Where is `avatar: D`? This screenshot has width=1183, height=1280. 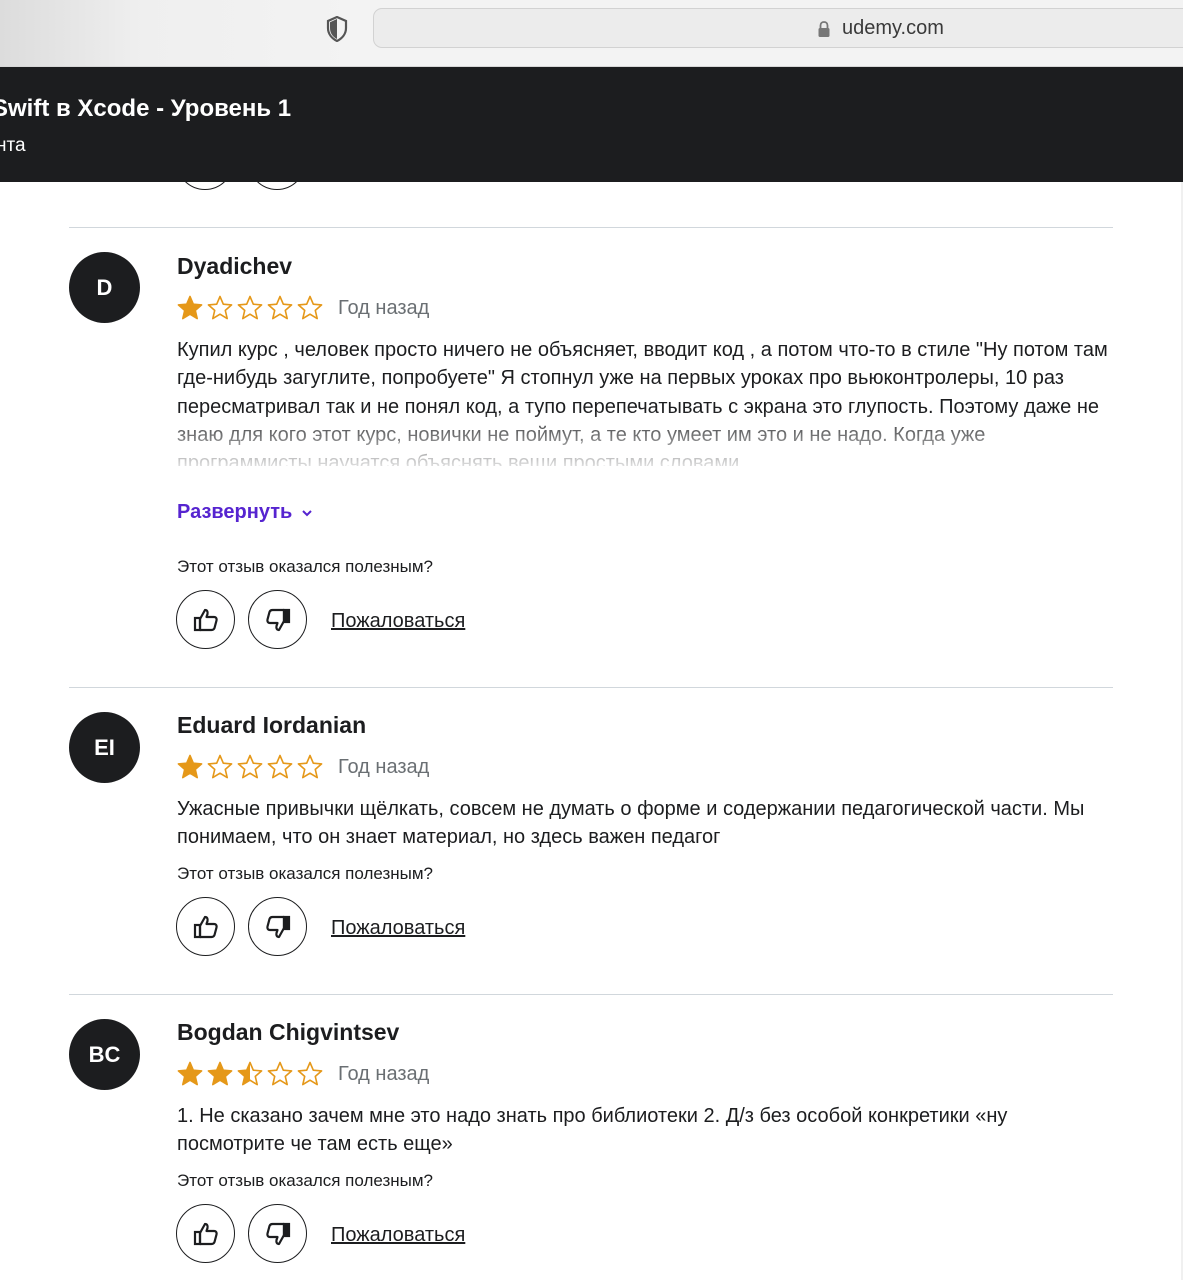
avatar: D is located at coordinates (104, 287).